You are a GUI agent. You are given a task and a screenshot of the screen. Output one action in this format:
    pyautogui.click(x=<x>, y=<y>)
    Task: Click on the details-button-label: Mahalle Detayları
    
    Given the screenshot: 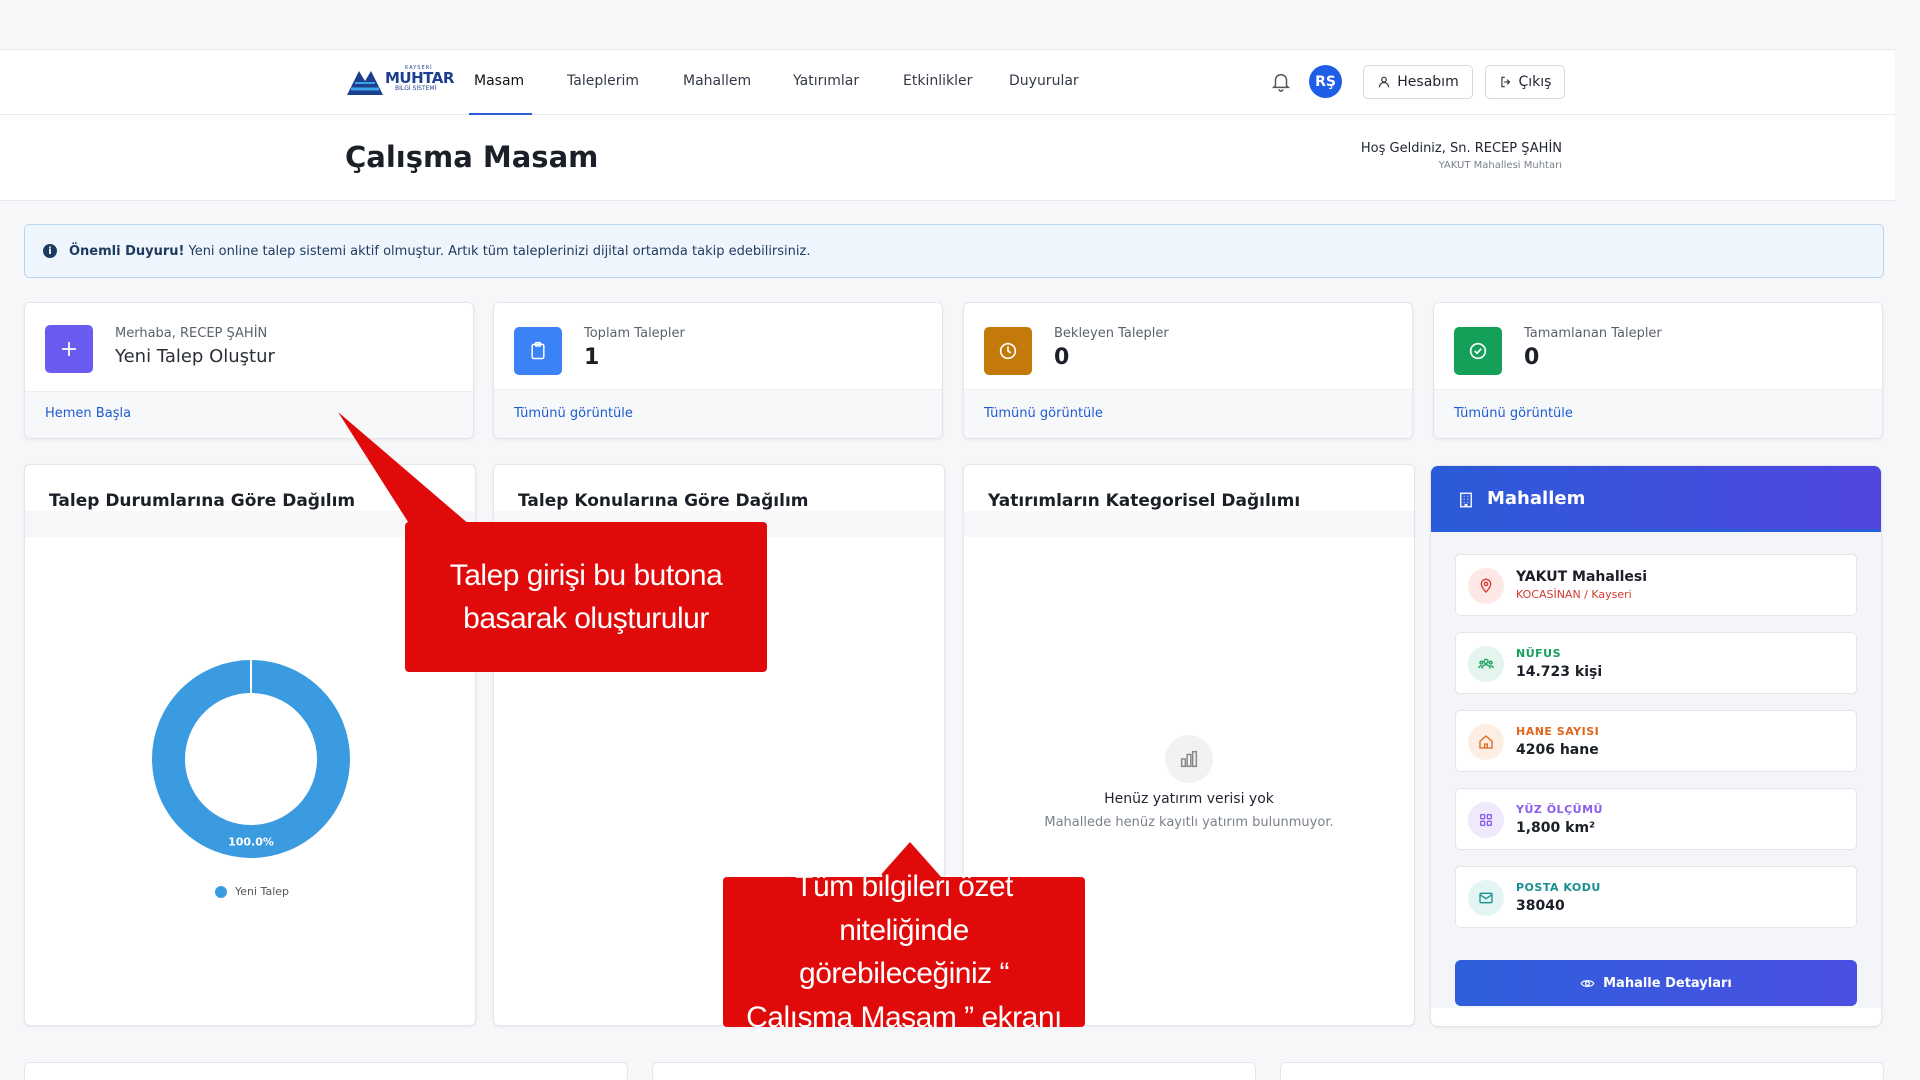 What is the action you would take?
    pyautogui.click(x=1667, y=983)
    